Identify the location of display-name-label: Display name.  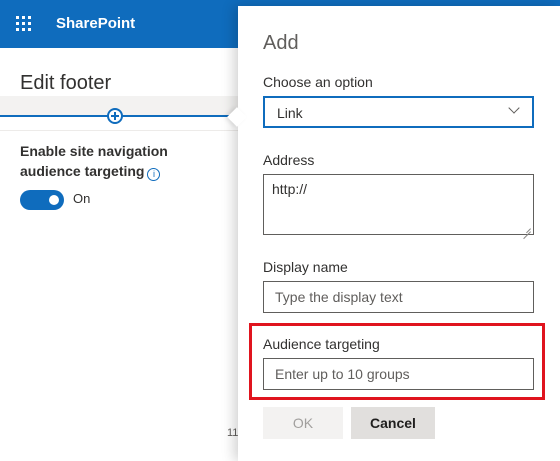
(305, 267).